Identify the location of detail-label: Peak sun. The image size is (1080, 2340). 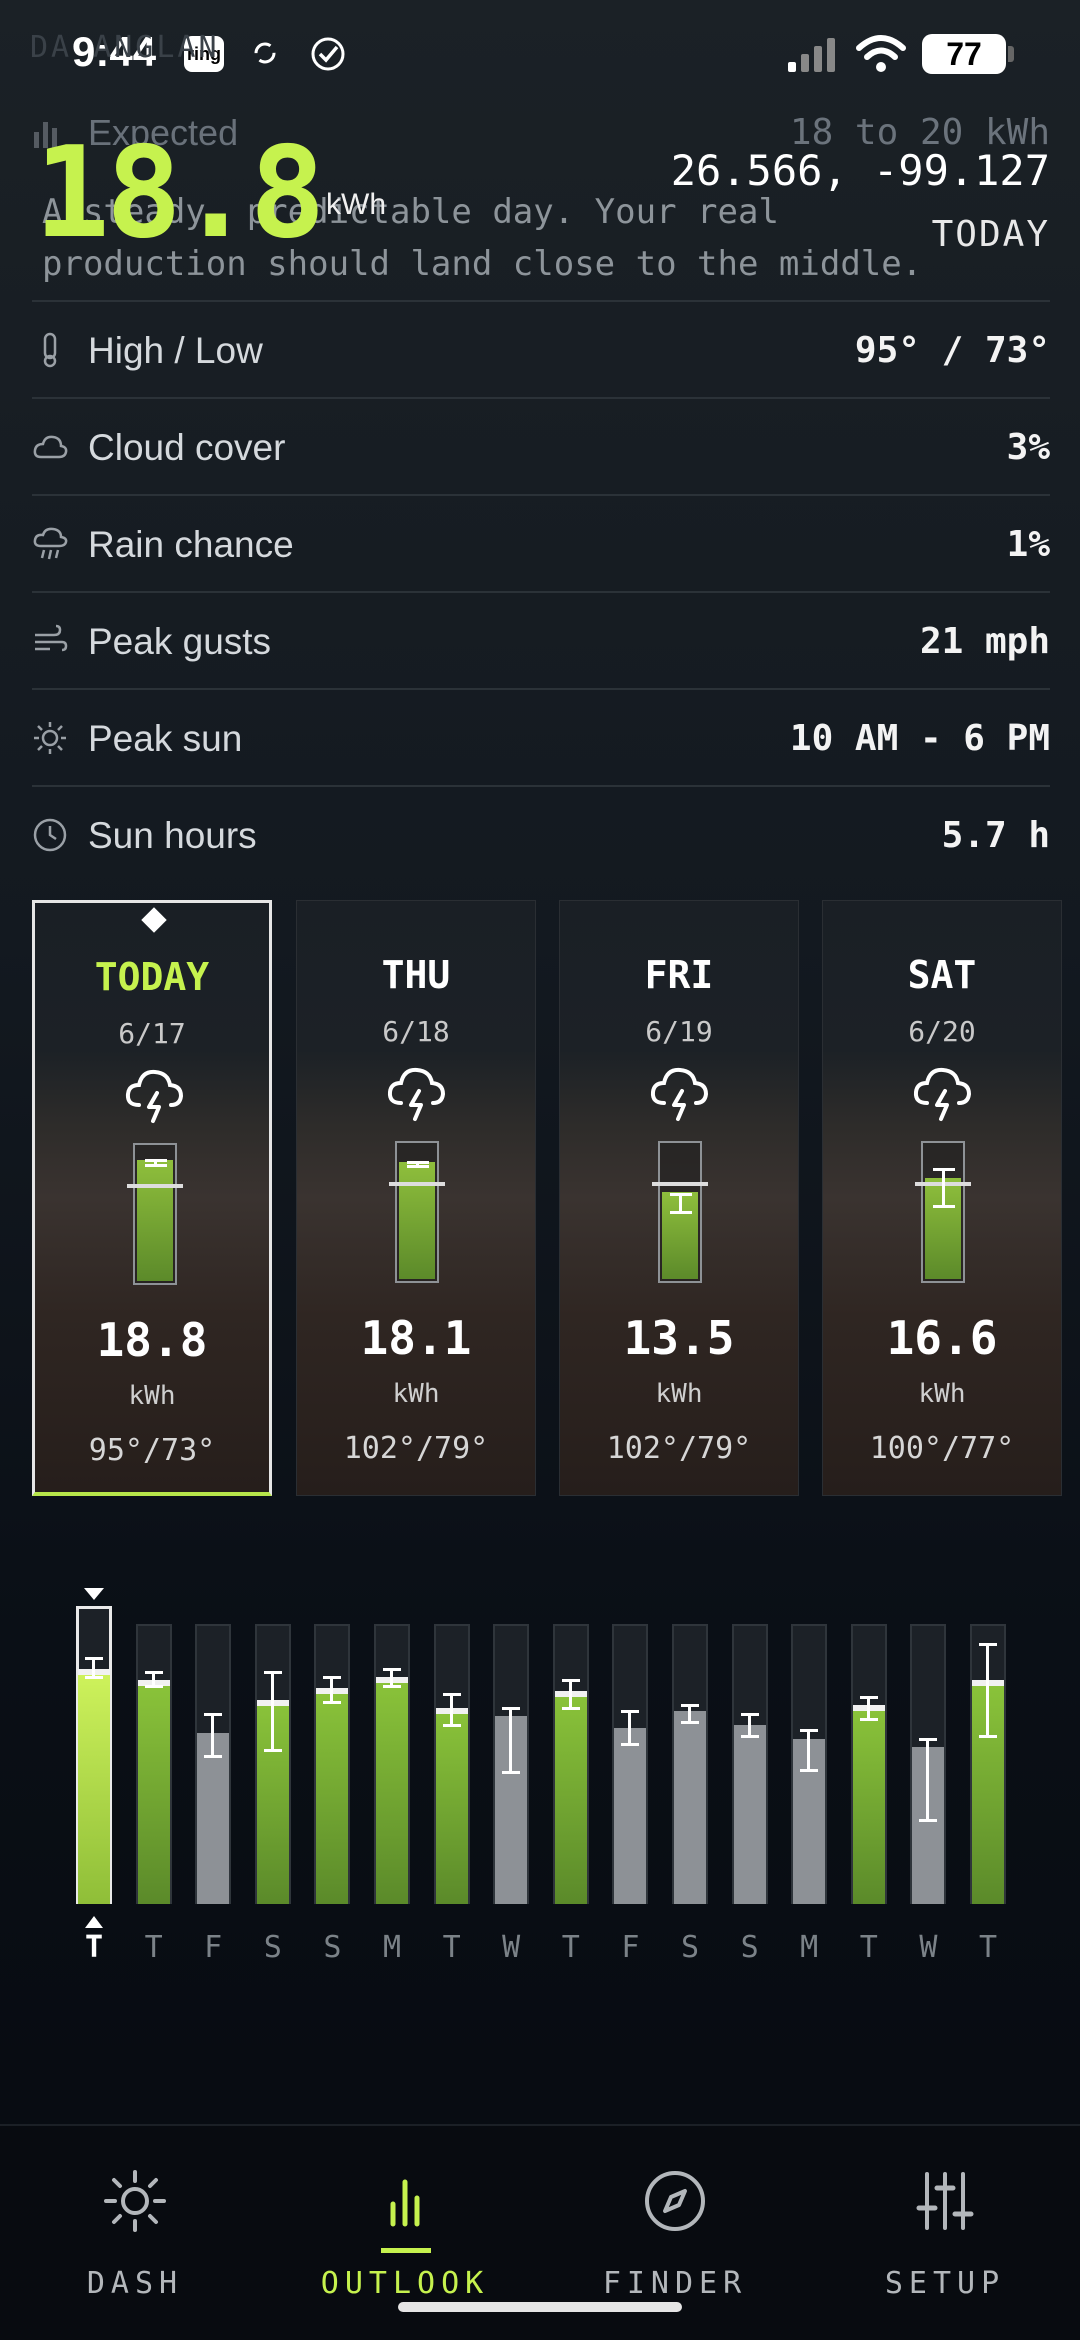
(165, 738).